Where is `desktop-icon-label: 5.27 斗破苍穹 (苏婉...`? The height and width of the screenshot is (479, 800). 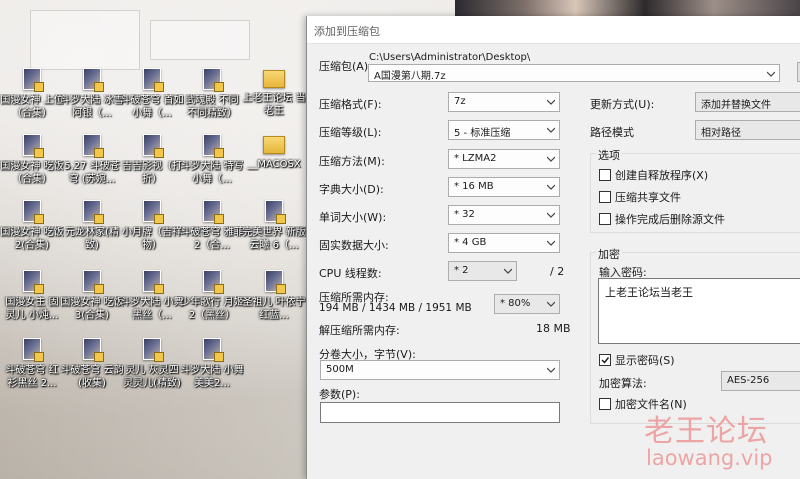 desktop-icon-label: 5.27 斗破苍穹 (苏婉... is located at coordinates (92, 173).